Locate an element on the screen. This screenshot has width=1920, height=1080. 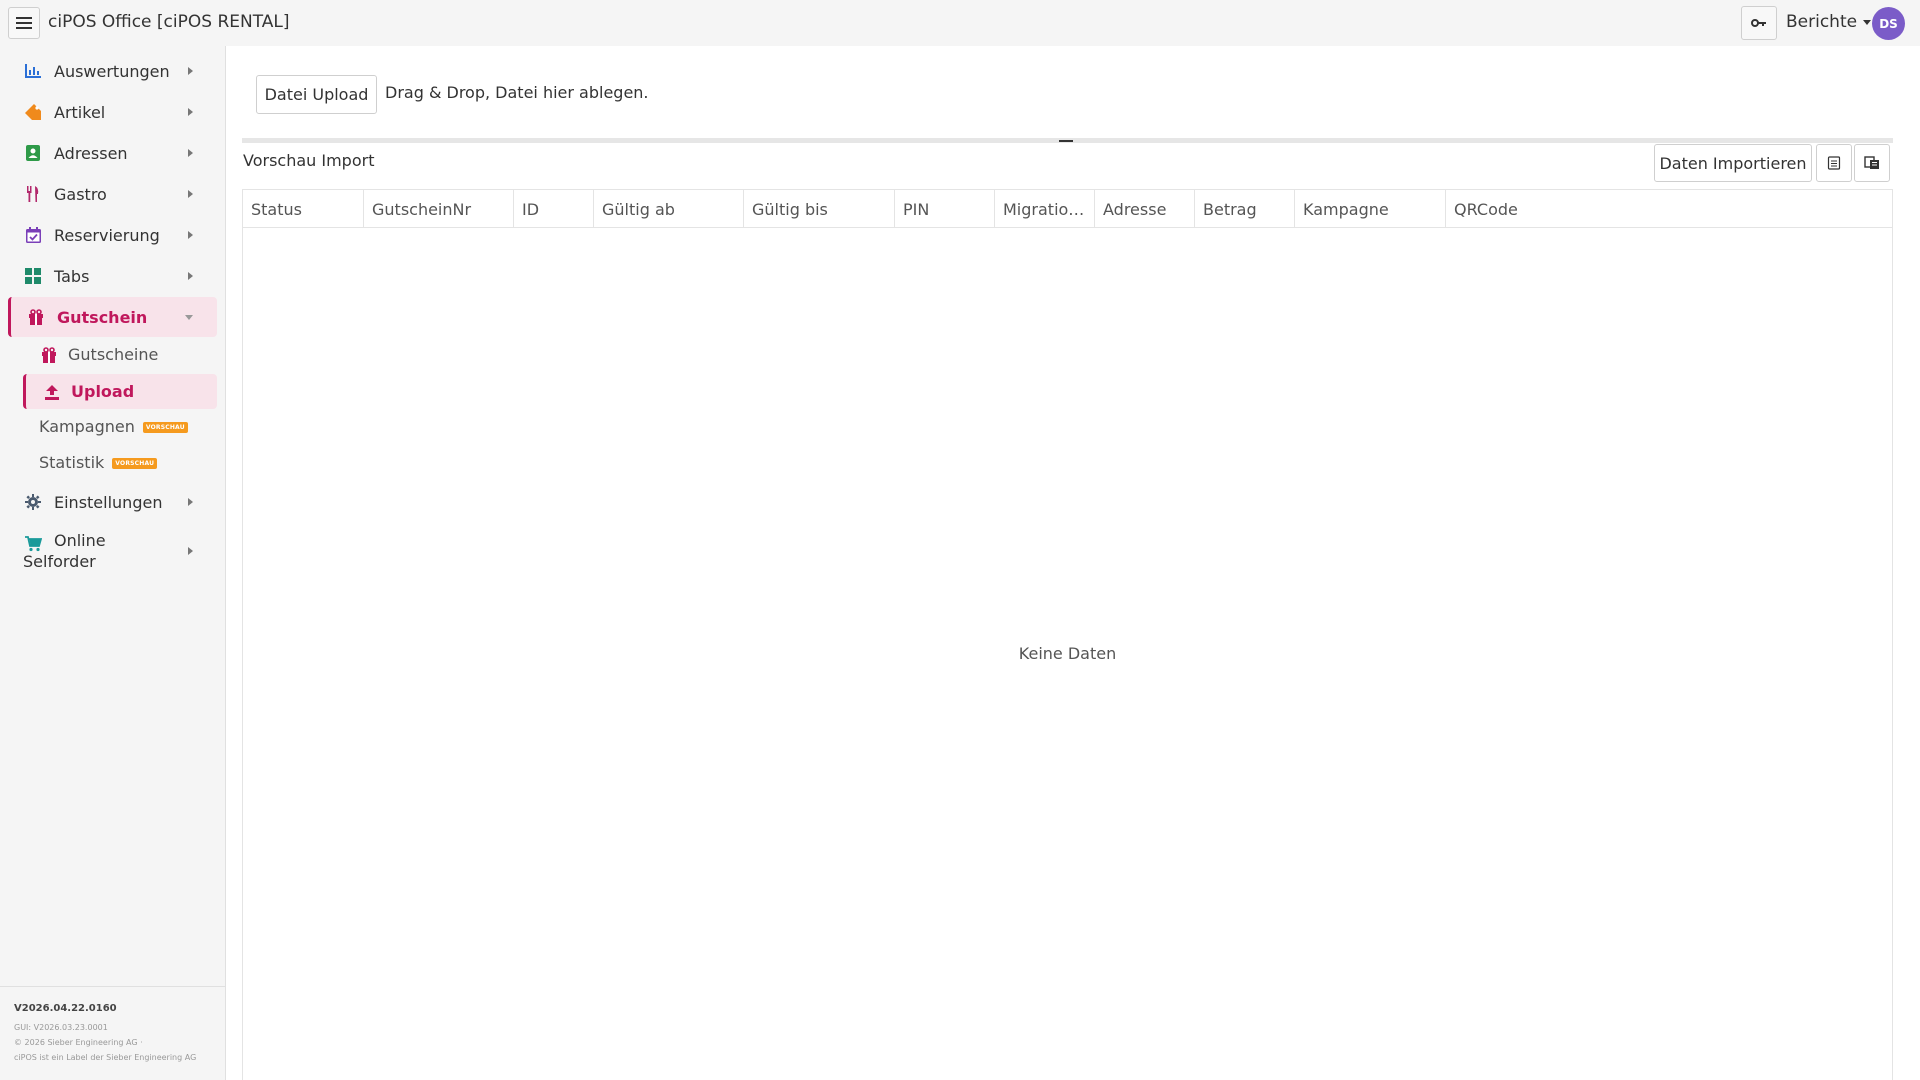
splitter-handle-icon is located at coordinates (1066, 141).